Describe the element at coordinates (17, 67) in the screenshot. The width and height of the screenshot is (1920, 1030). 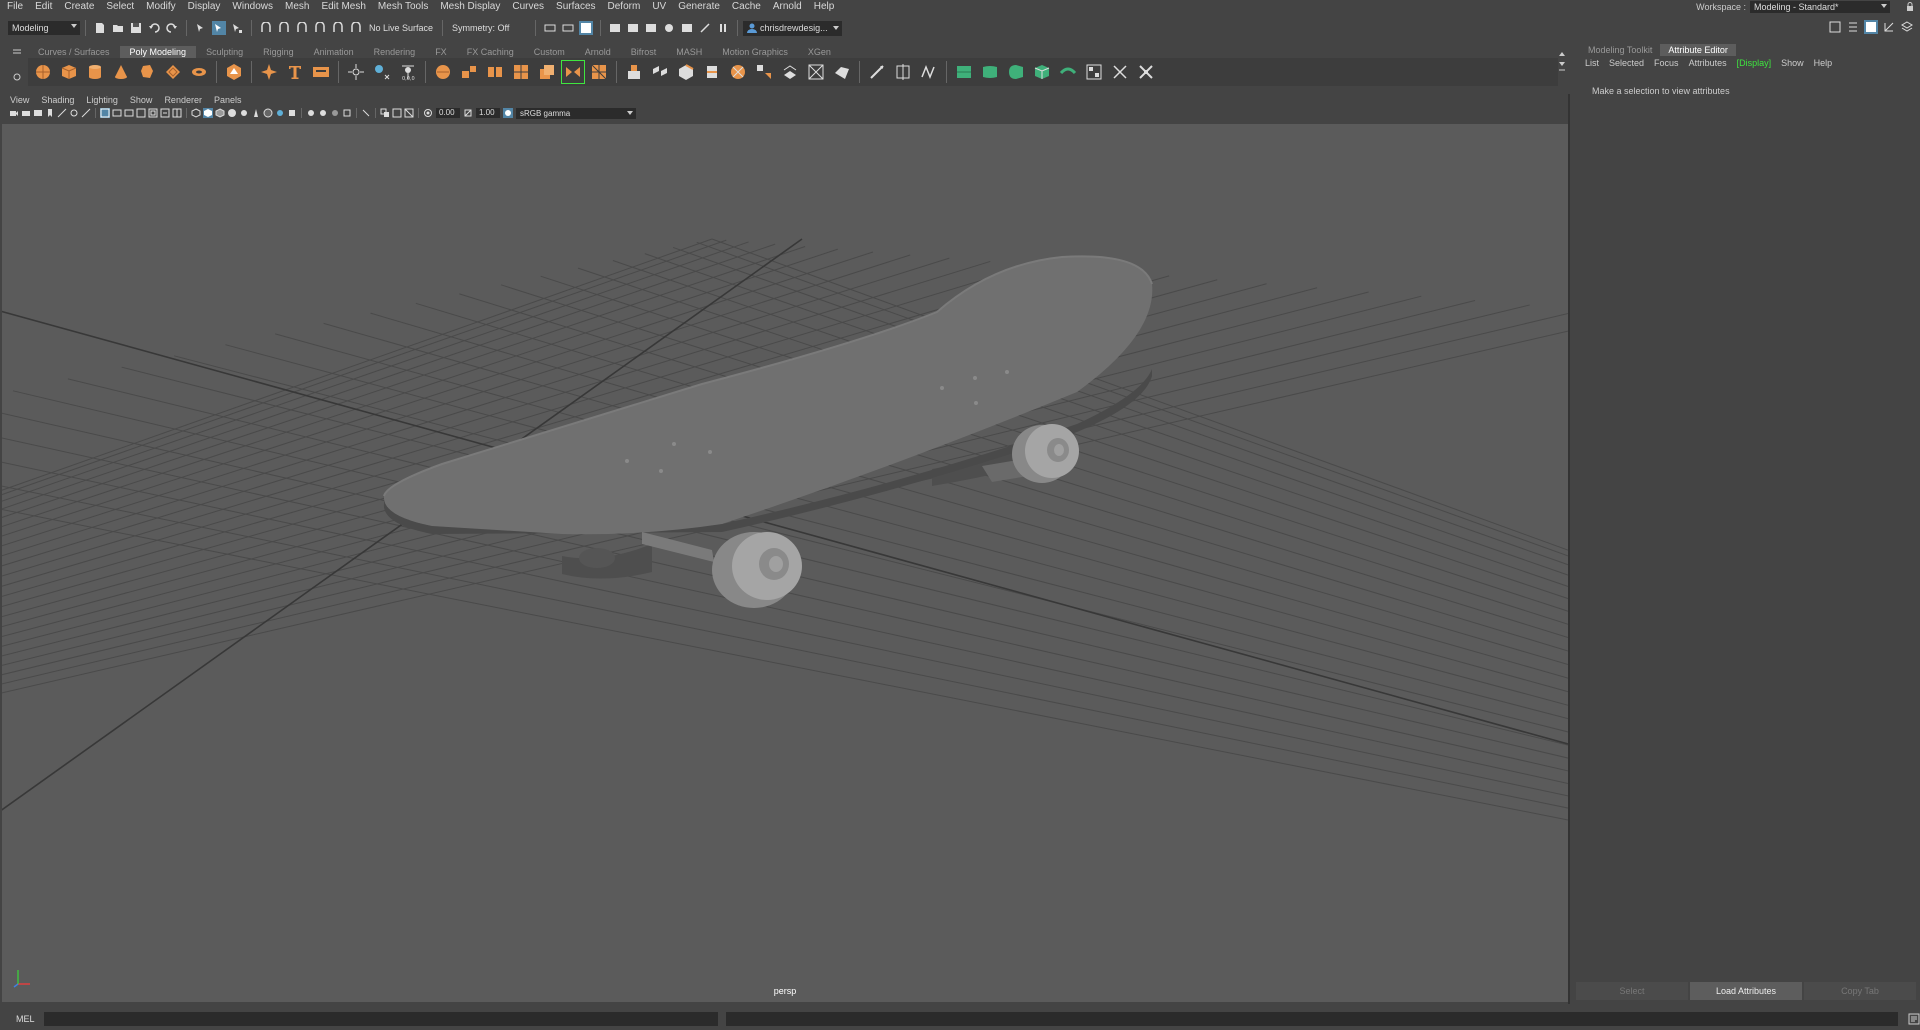
I see `shelf-menu-icon` at that location.